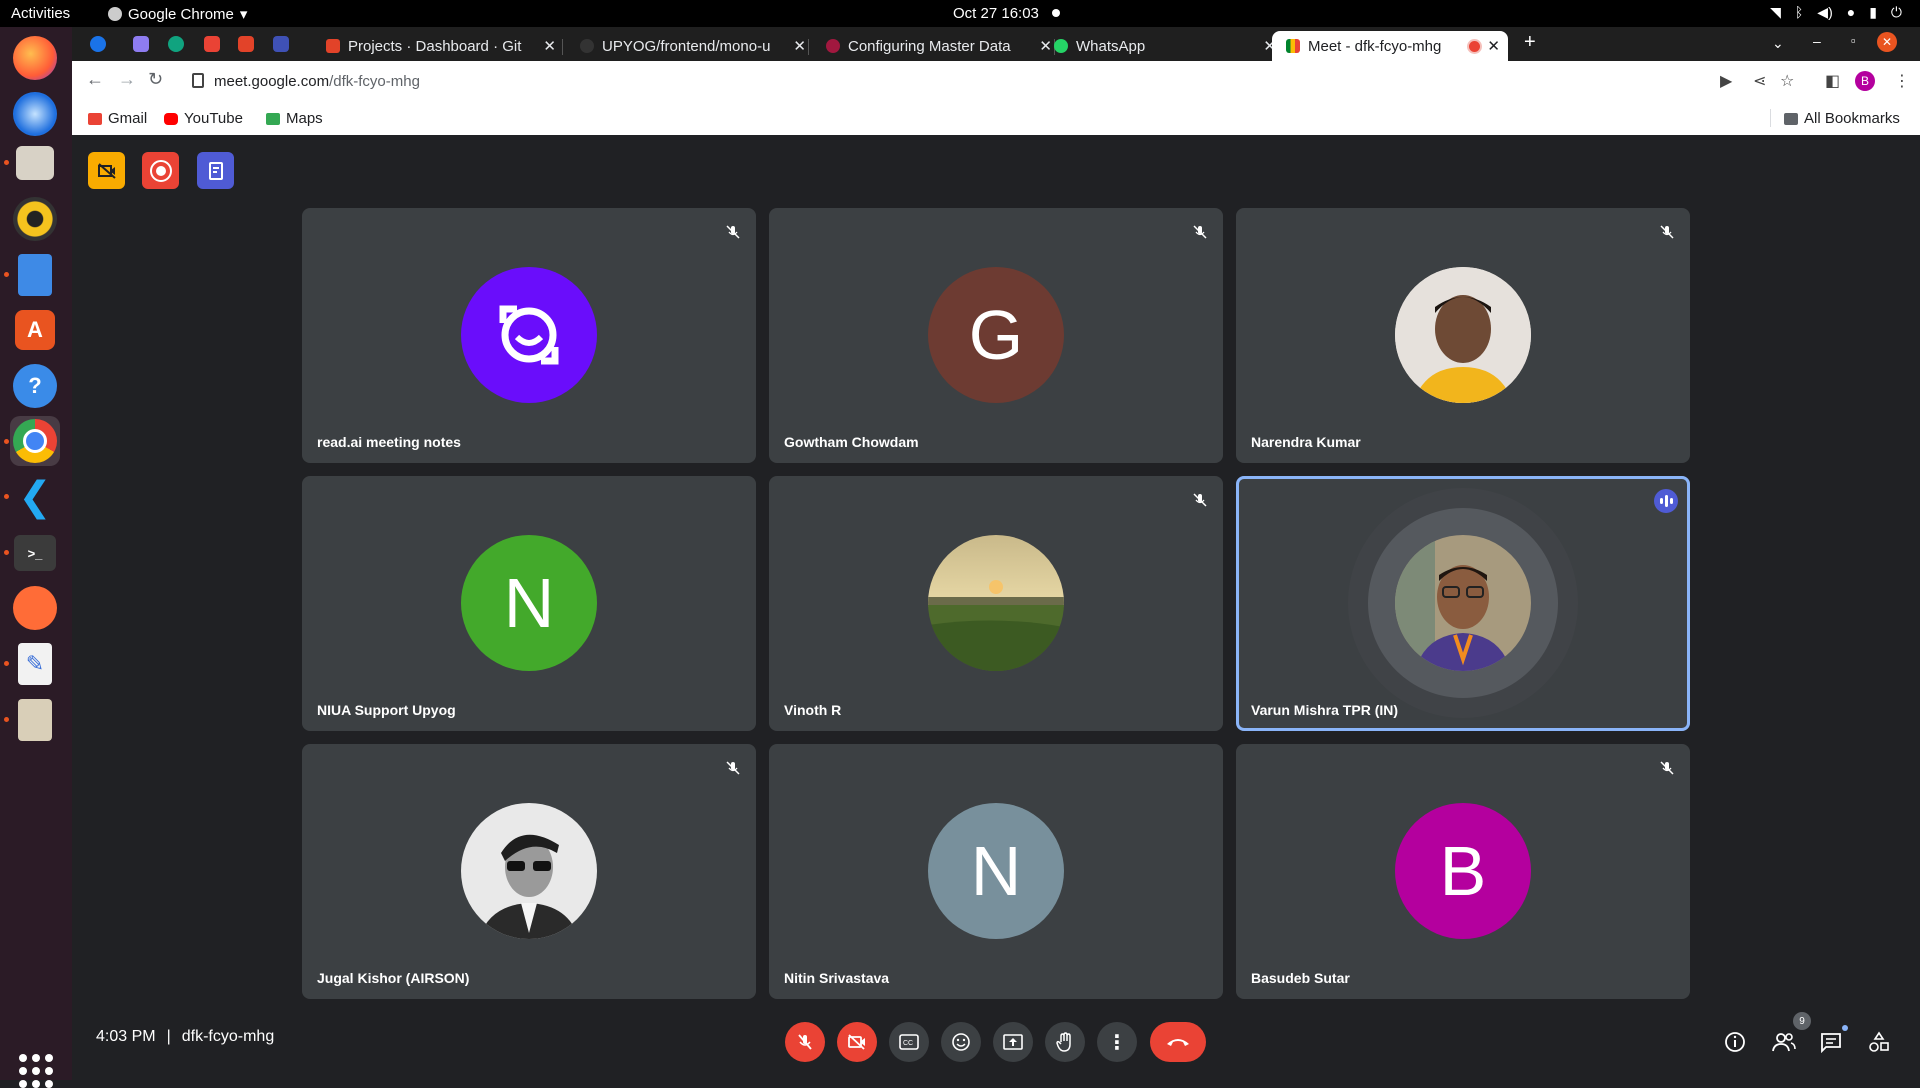  Describe the element at coordinates (1853, 40) in the screenshot. I see `maximize-icon: ▫` at that location.